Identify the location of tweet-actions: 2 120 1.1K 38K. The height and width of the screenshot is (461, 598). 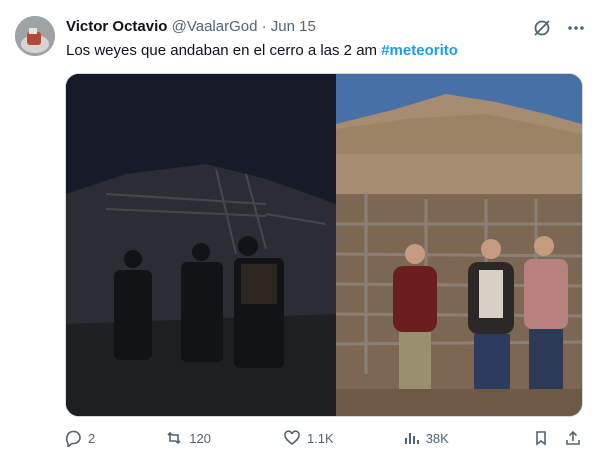
(323, 438).